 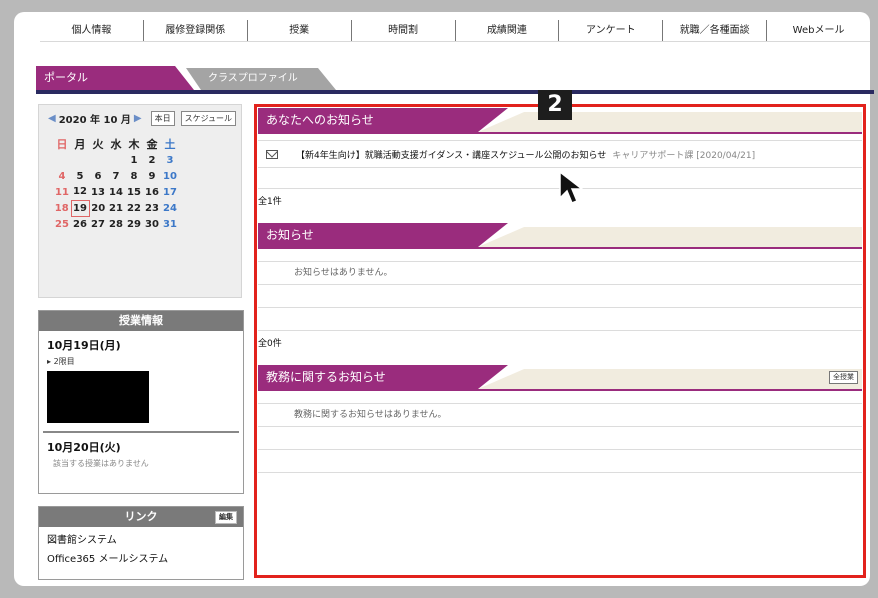 What do you see at coordinates (116, 176) in the screenshot?
I see `calendar-day: 7` at bounding box center [116, 176].